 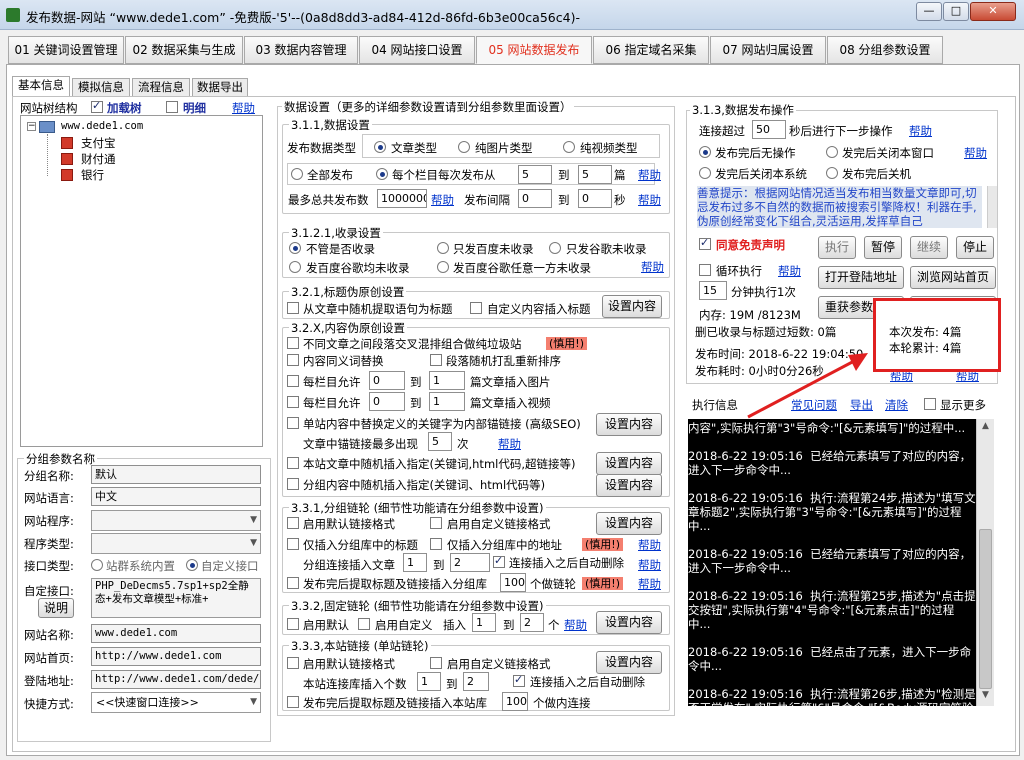 I want to click on tab-ownership: 07 网站归属设置, so click(x=768, y=50).